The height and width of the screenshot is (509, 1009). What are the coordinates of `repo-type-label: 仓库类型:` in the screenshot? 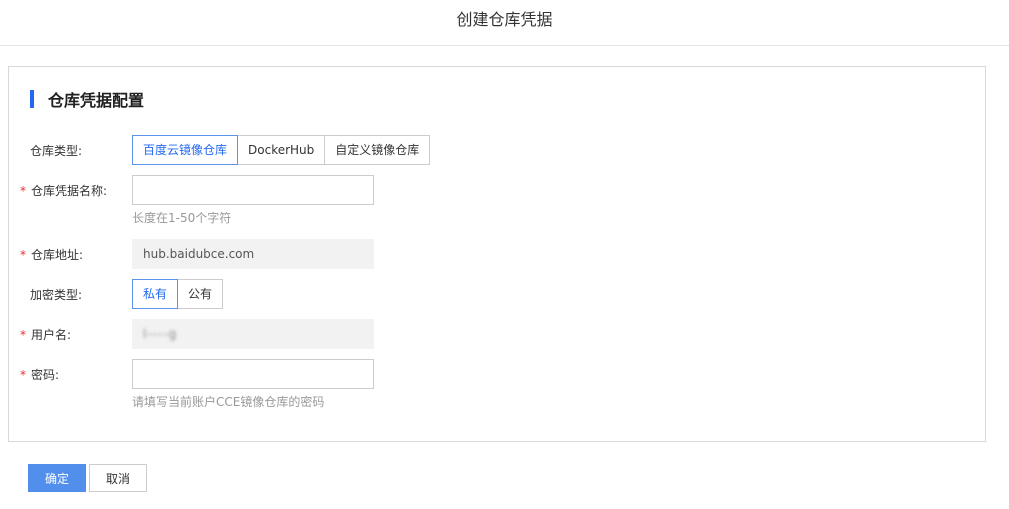 It's located at (56, 150).